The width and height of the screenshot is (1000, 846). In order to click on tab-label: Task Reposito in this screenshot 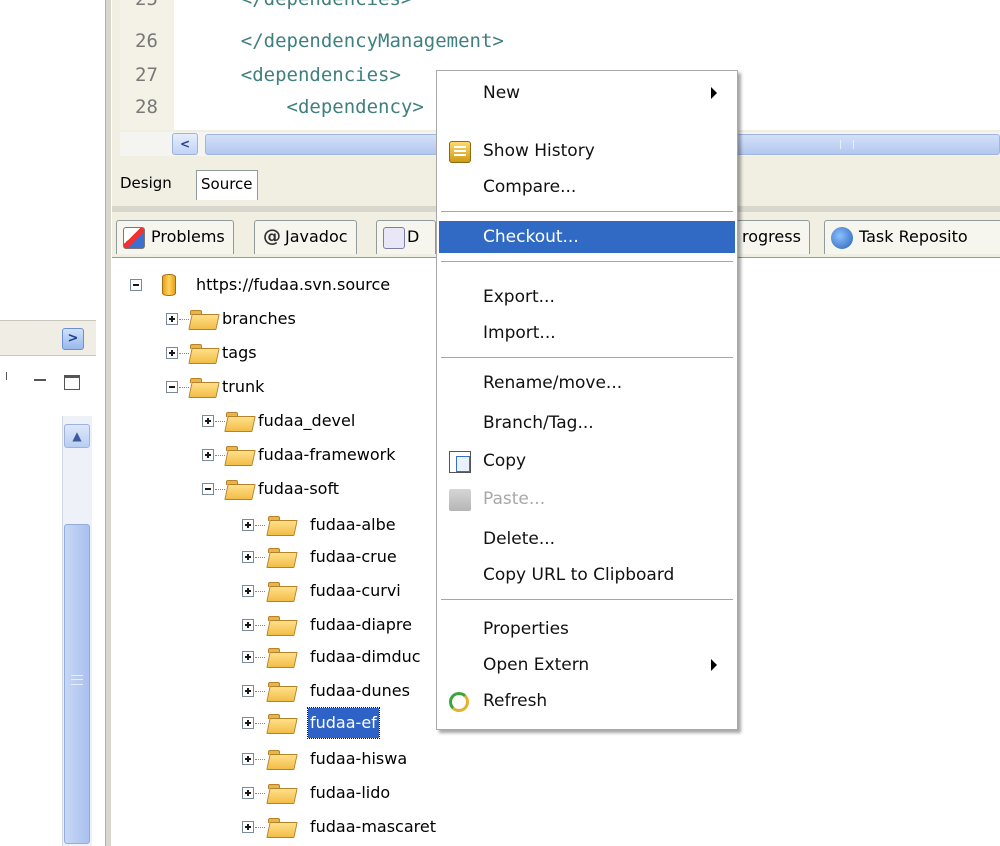, I will do `click(913, 236)`.